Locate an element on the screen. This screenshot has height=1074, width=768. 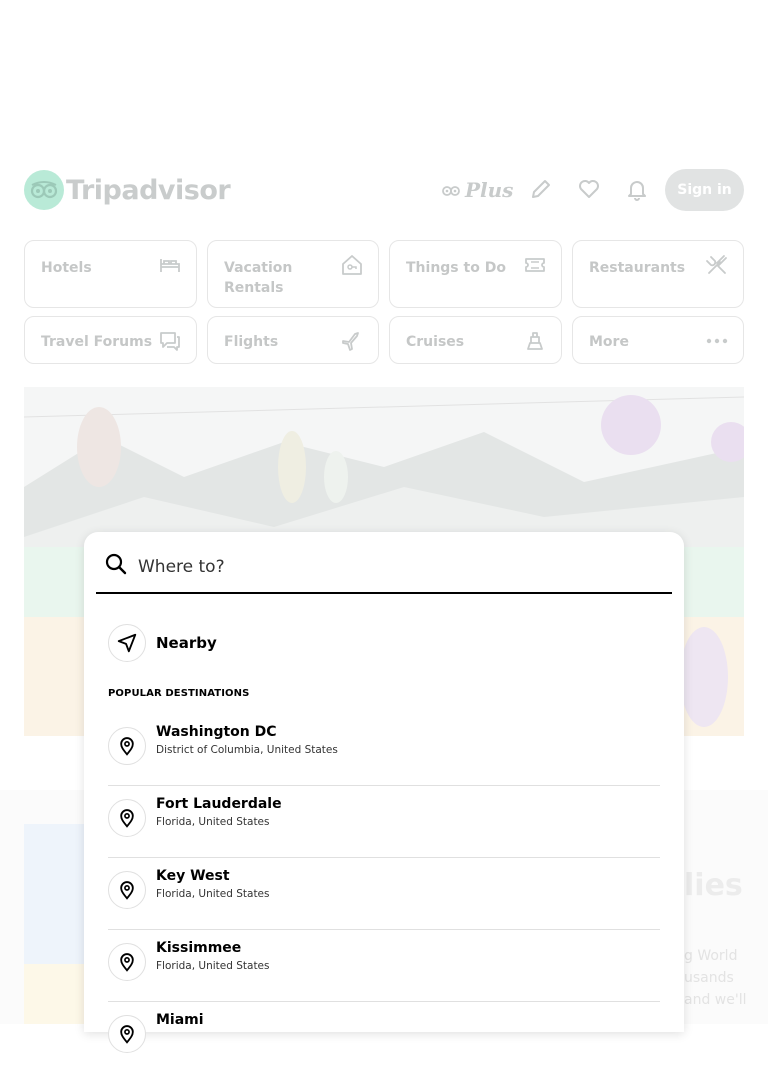
ship-icon is located at coordinates (535, 341).